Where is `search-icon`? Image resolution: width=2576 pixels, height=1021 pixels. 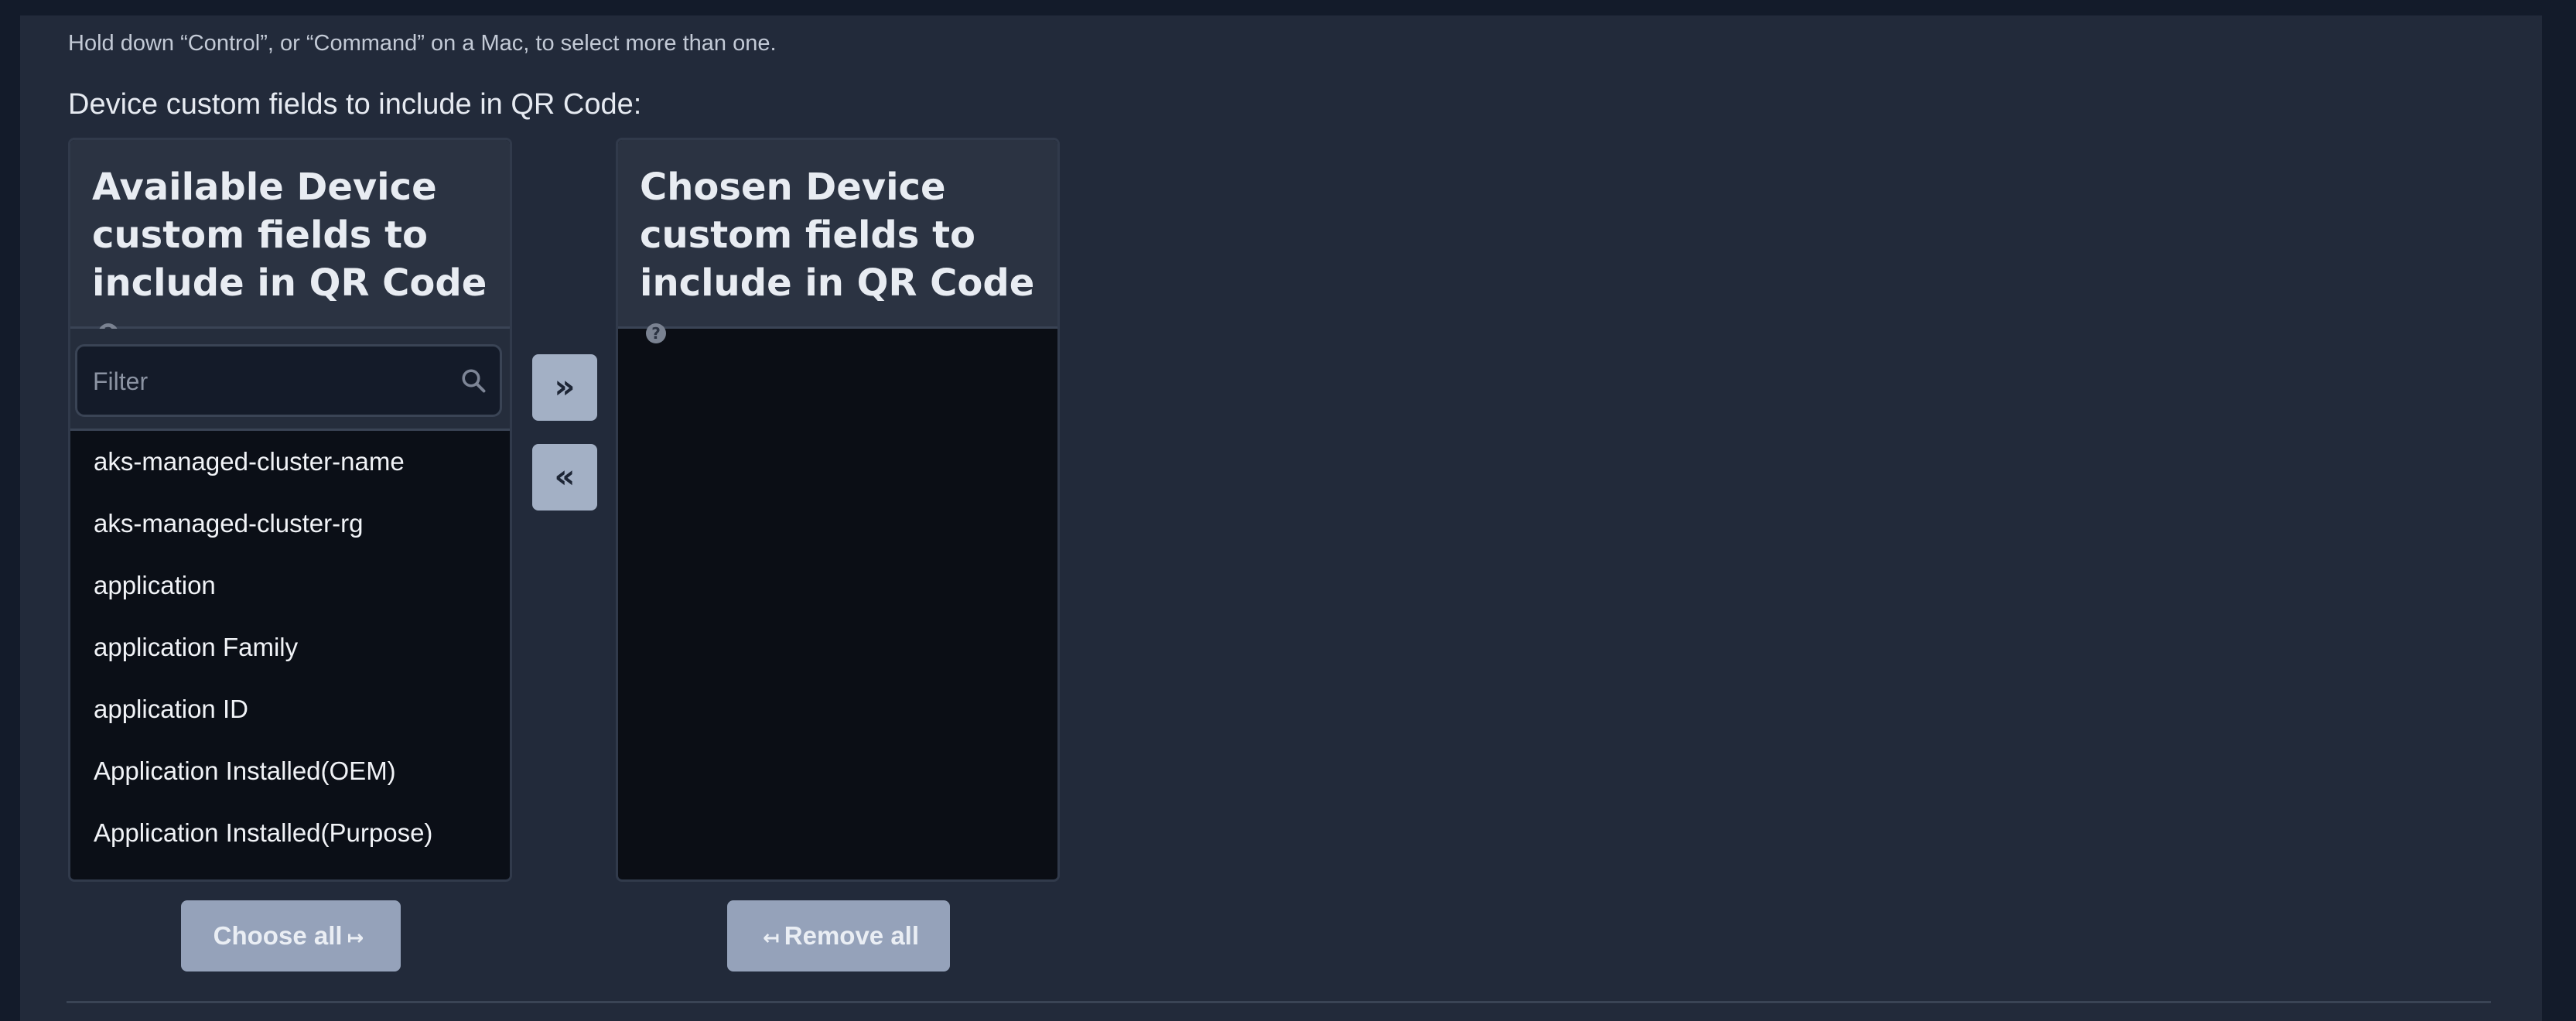 search-icon is located at coordinates (474, 381).